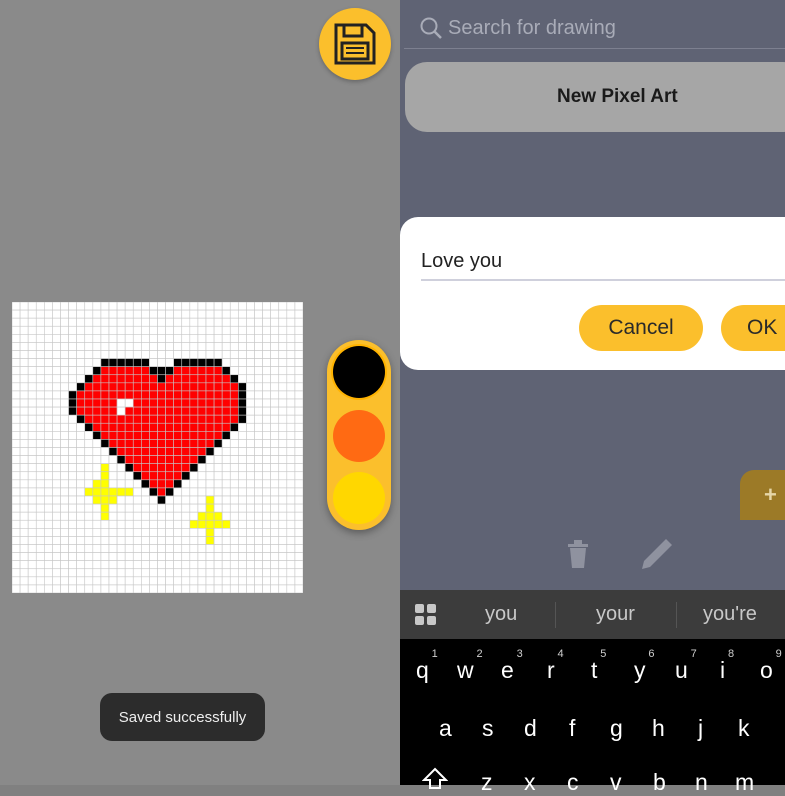 This screenshot has height=796, width=785. Describe the element at coordinates (445, 728) in the screenshot. I see `key-a: a` at that location.